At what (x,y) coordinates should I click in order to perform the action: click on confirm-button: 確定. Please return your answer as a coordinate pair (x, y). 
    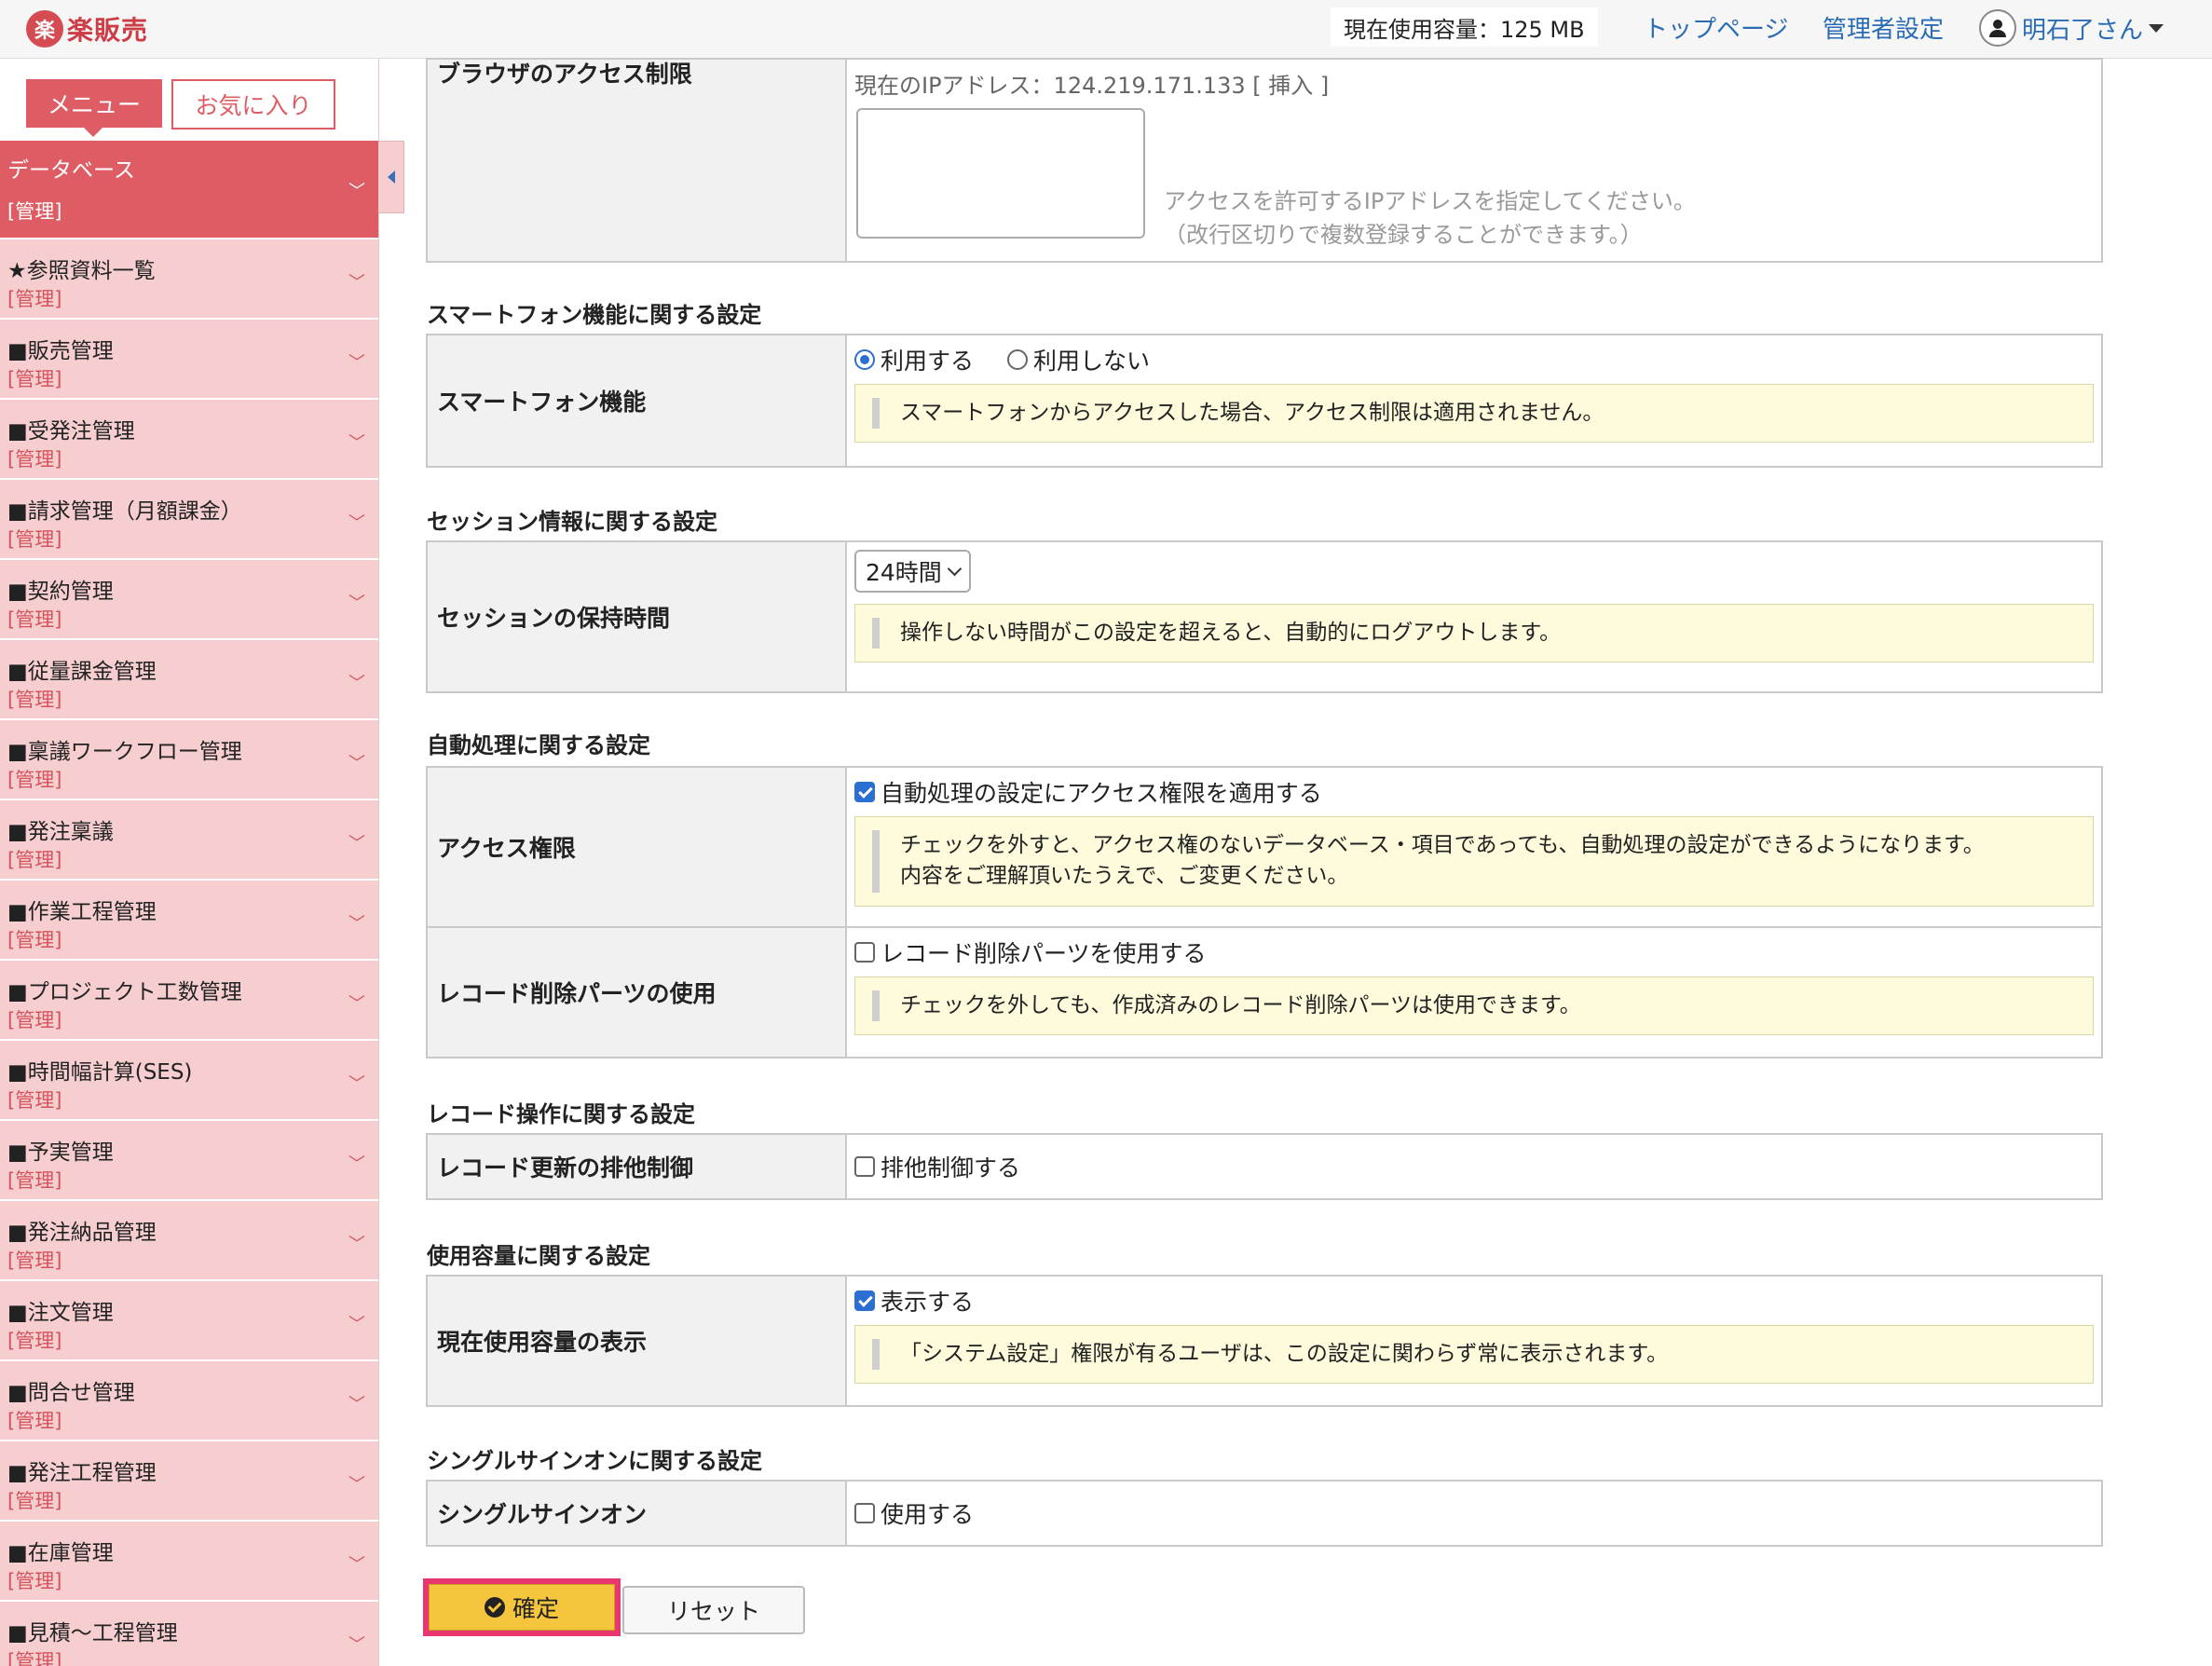
    Looking at the image, I should click on (522, 1607).